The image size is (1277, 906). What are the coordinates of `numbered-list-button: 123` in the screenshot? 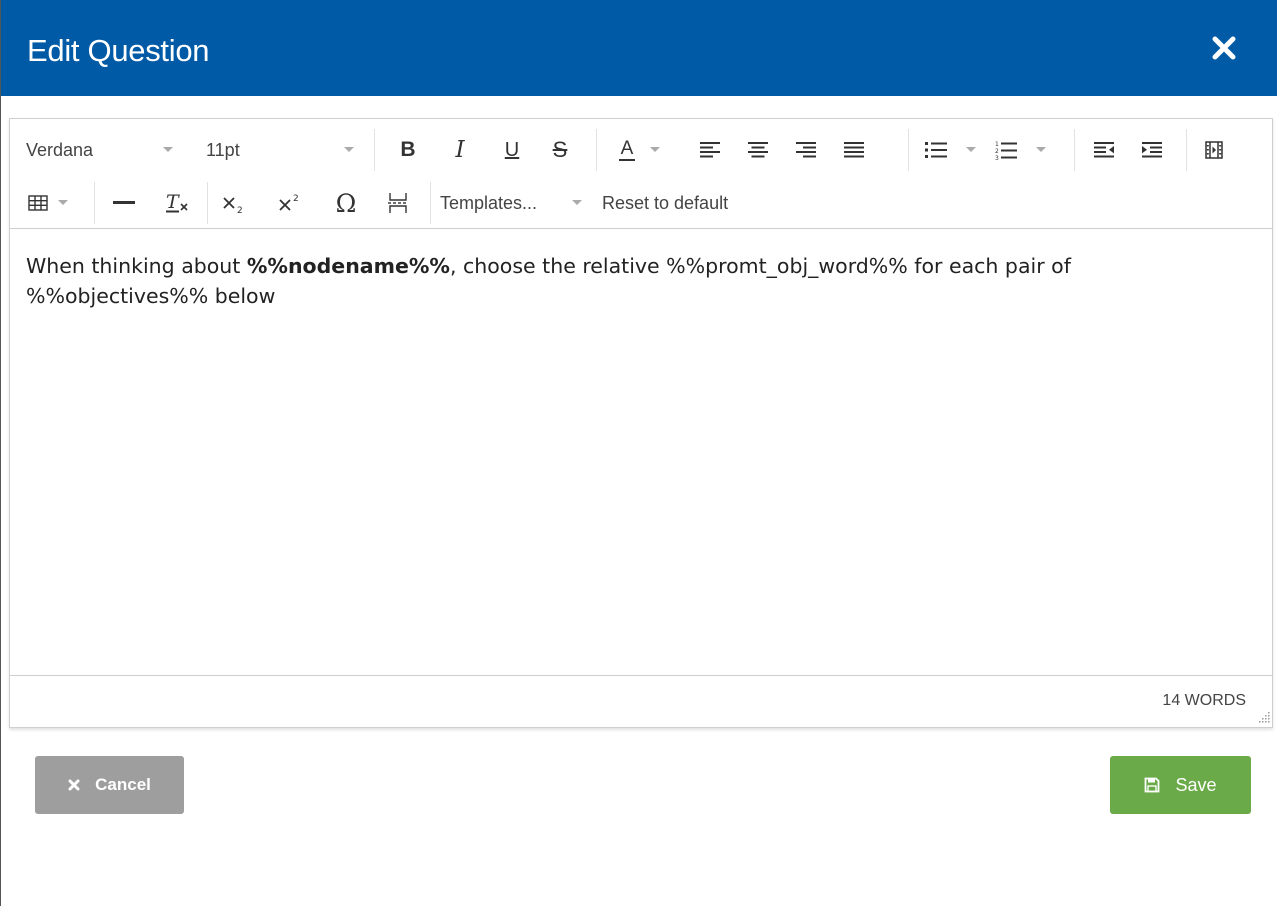 It's located at (1006, 150).